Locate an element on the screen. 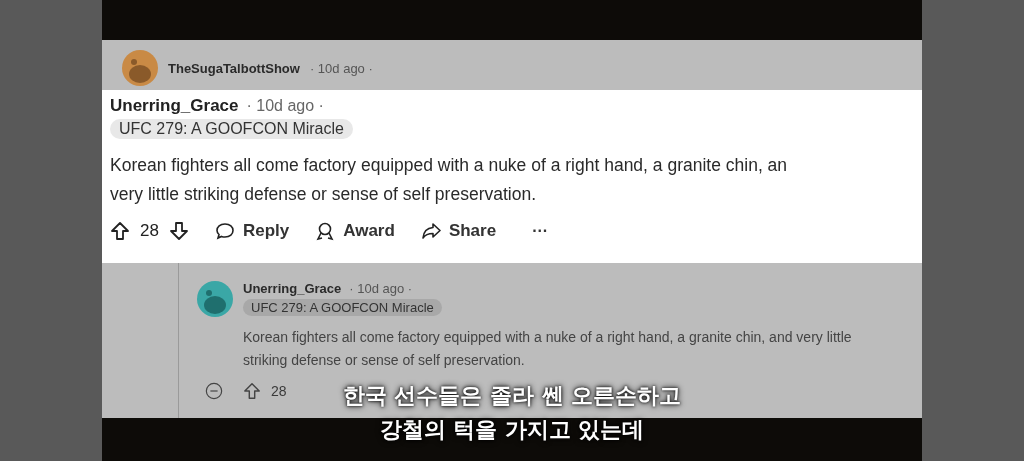  collapse-icon is located at coordinates (214, 391).